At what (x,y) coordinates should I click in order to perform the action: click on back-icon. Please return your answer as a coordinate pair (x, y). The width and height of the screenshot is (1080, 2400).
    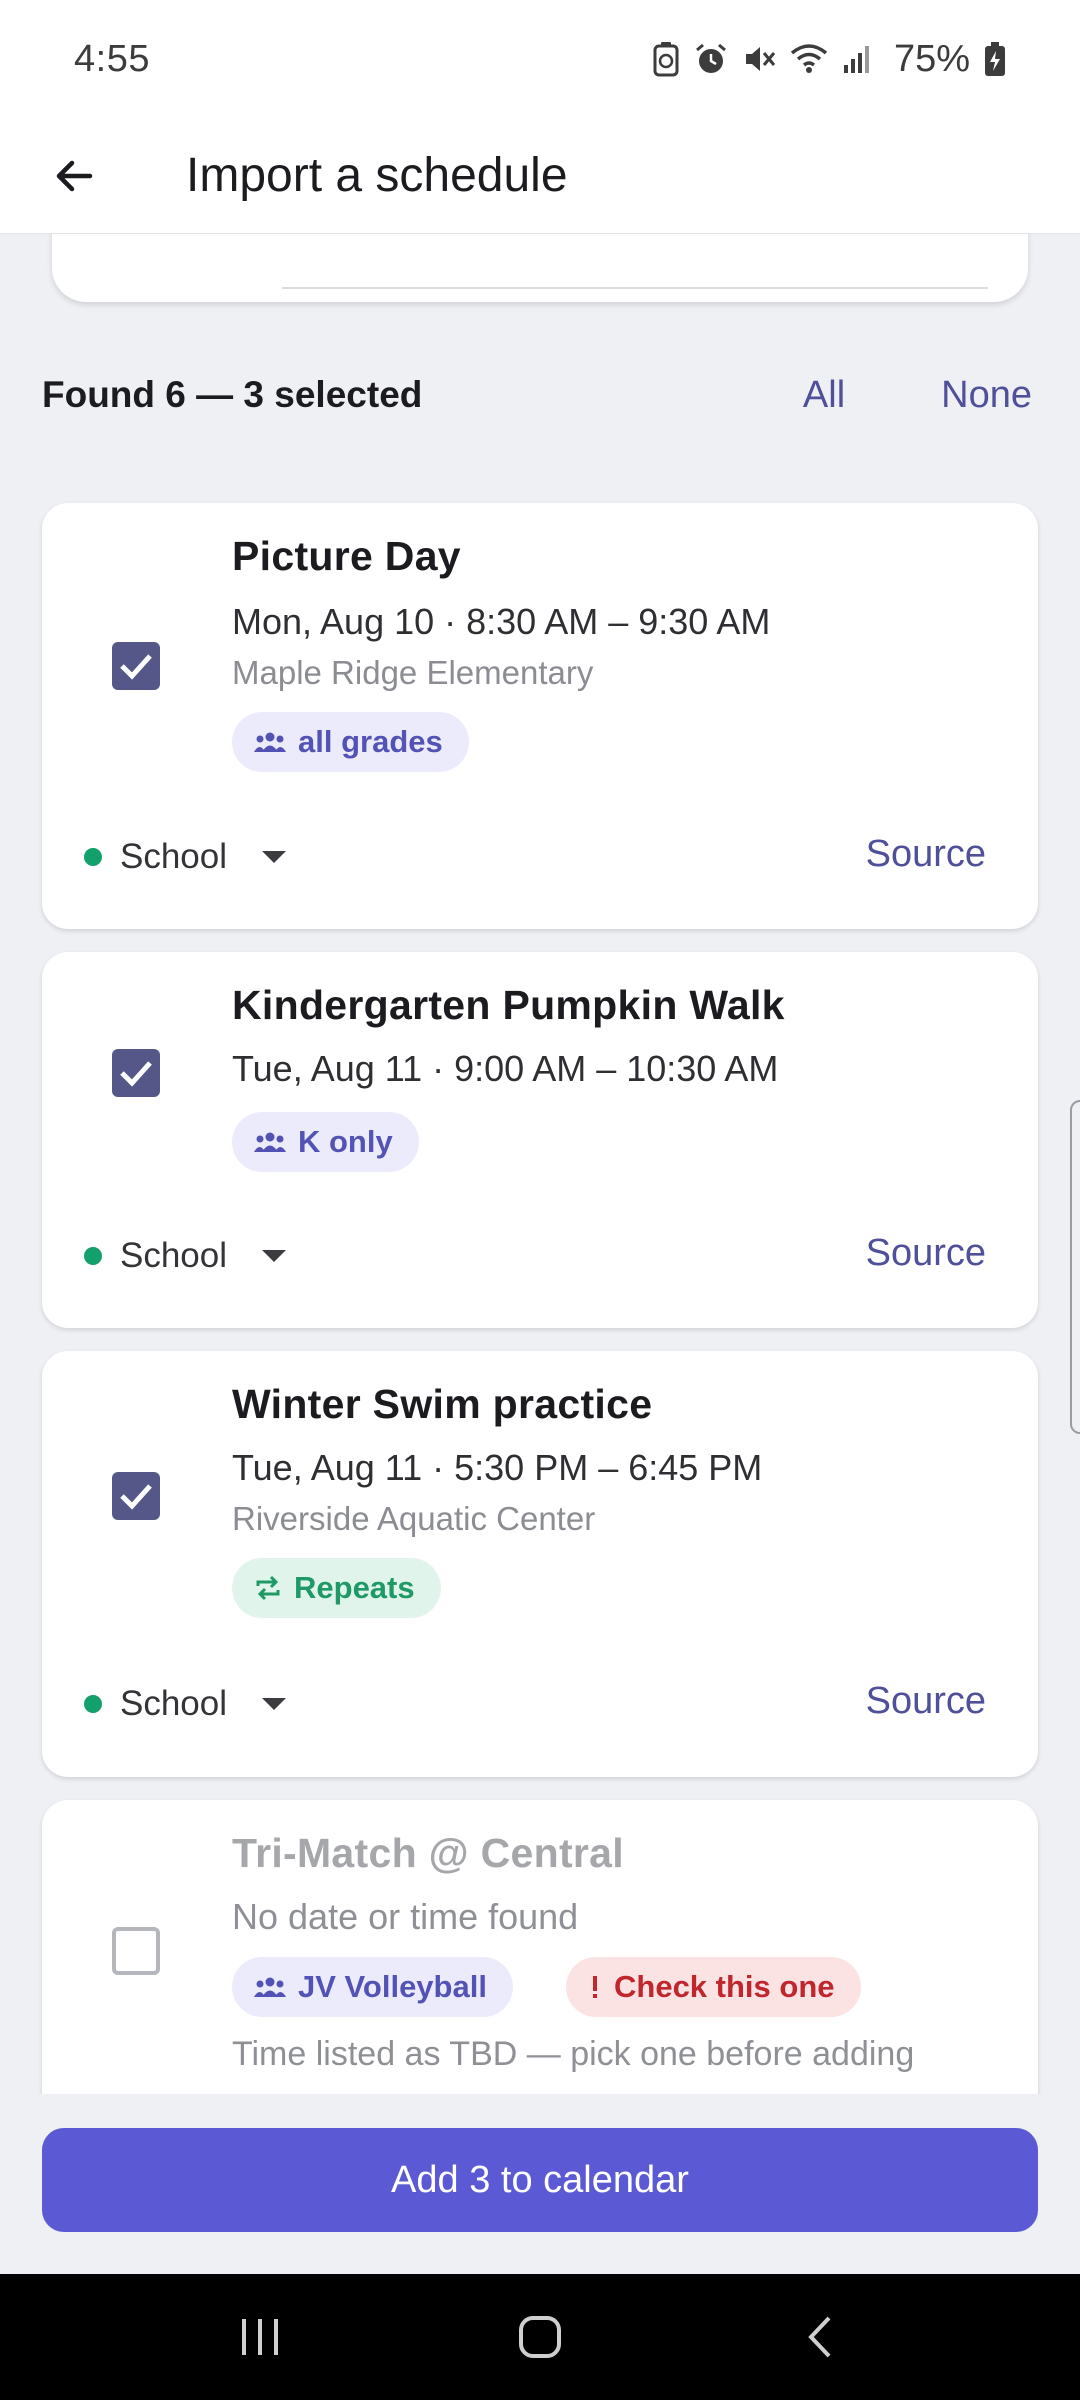
    Looking at the image, I should click on (819, 2337).